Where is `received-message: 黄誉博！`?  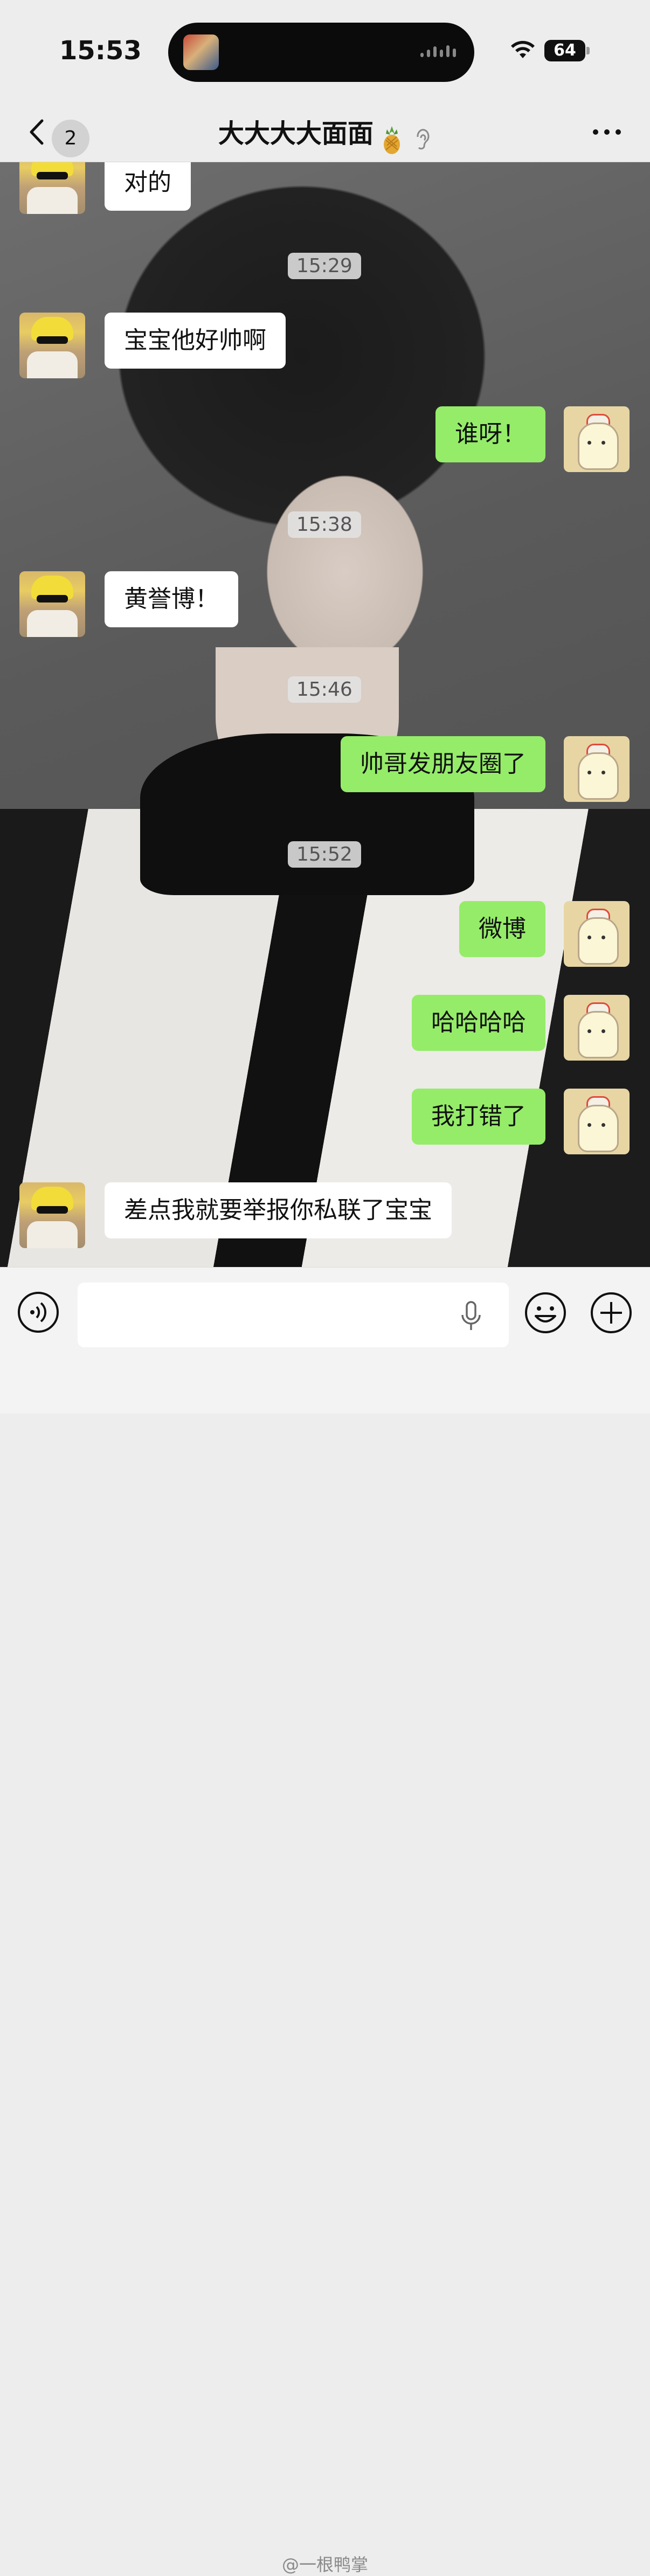 received-message: 黄誉博！ is located at coordinates (171, 599).